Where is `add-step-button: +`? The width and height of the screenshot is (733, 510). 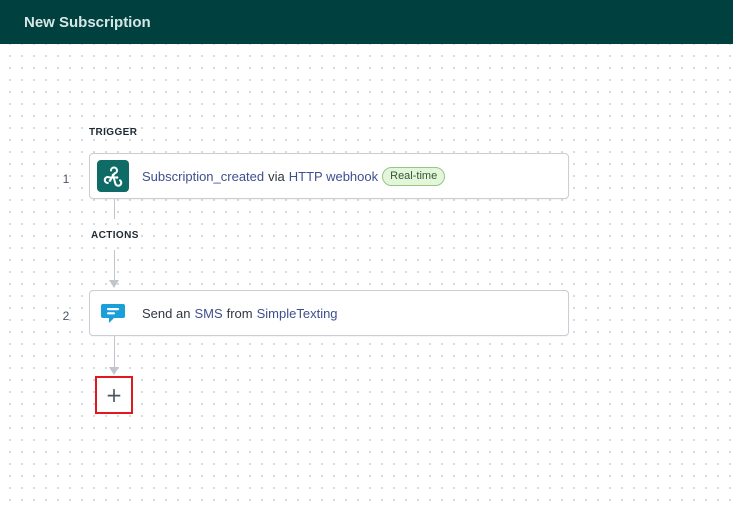 add-step-button: + is located at coordinates (114, 395).